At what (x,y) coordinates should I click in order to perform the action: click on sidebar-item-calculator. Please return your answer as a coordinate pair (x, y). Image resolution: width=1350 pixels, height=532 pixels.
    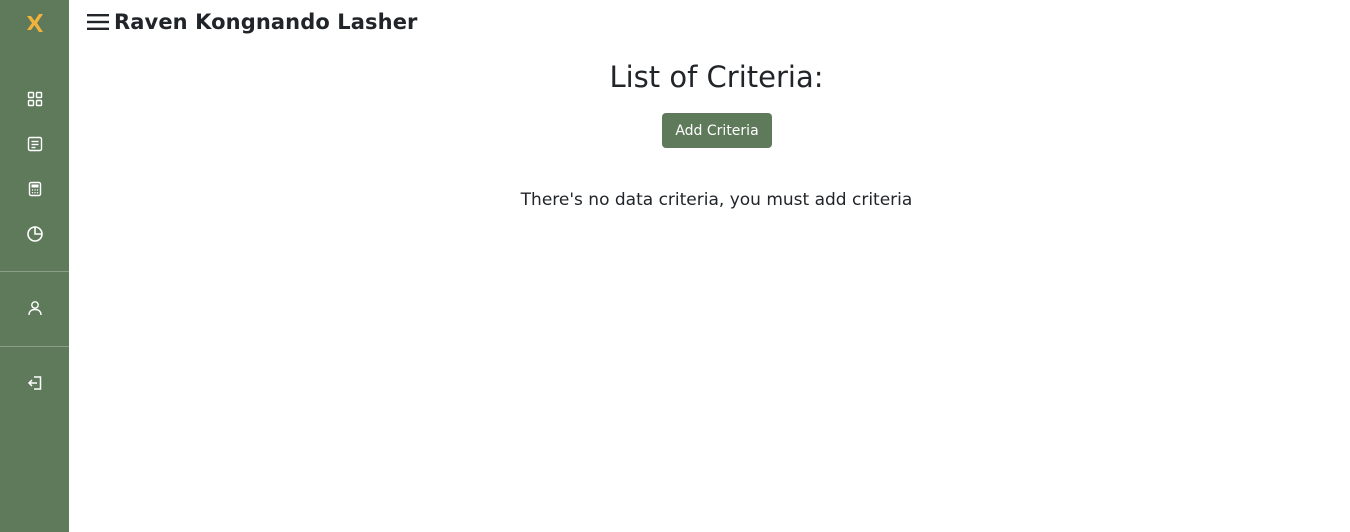
    Looking at the image, I should click on (34, 189).